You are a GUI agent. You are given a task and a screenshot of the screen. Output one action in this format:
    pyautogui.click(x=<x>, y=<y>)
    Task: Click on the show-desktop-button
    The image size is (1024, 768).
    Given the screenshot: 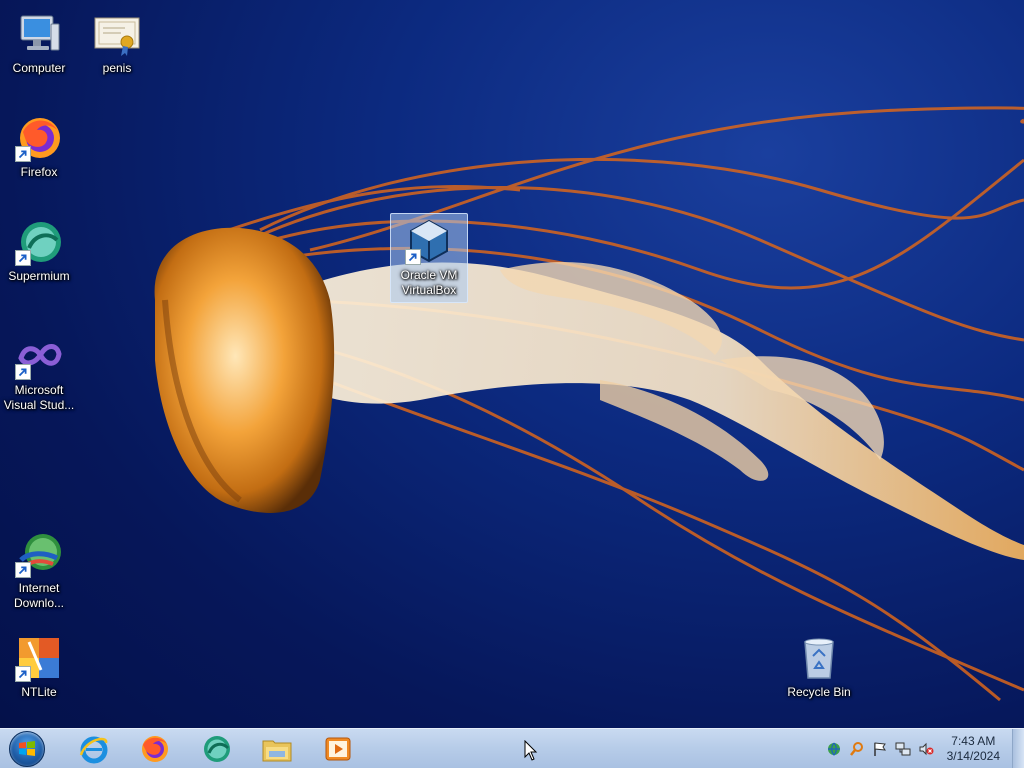 What is the action you would take?
    pyautogui.click(x=1018, y=748)
    